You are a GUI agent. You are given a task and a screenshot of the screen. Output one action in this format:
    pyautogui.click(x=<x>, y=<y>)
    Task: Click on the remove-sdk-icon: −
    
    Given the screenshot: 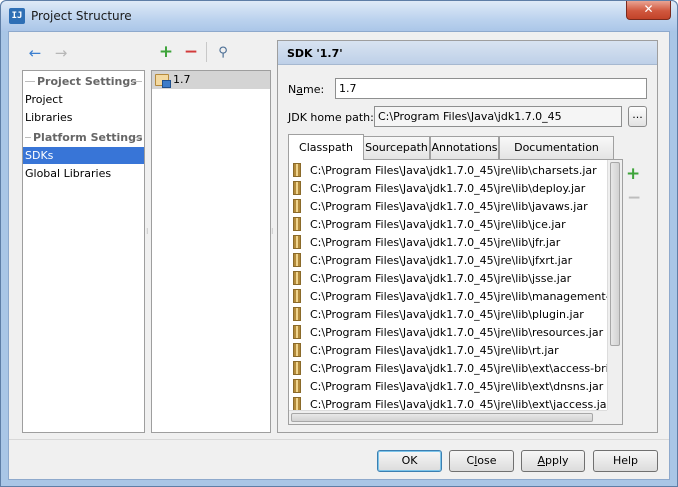 What is the action you would take?
    pyautogui.click(x=191, y=52)
    